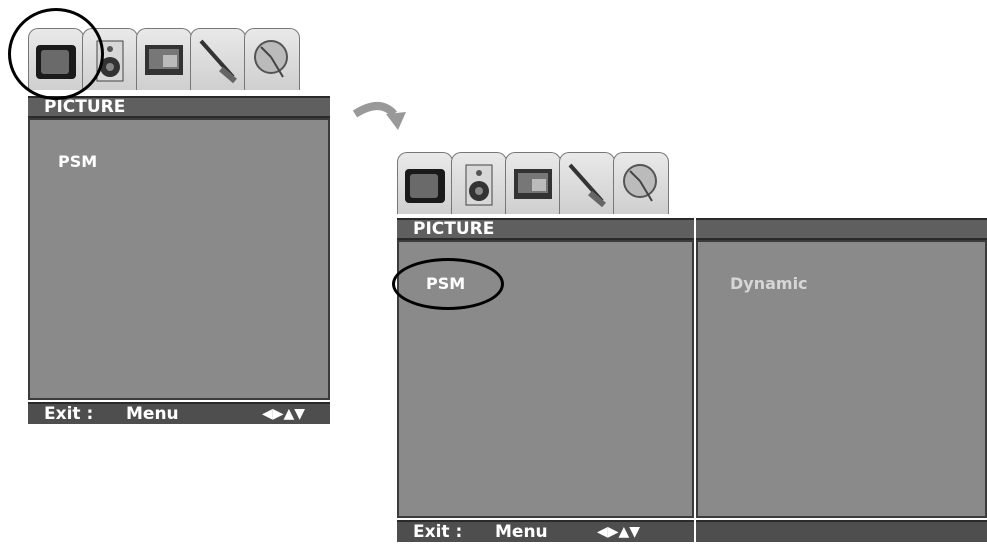 The height and width of the screenshot is (544, 987). I want to click on tab-picture, so click(425, 183).